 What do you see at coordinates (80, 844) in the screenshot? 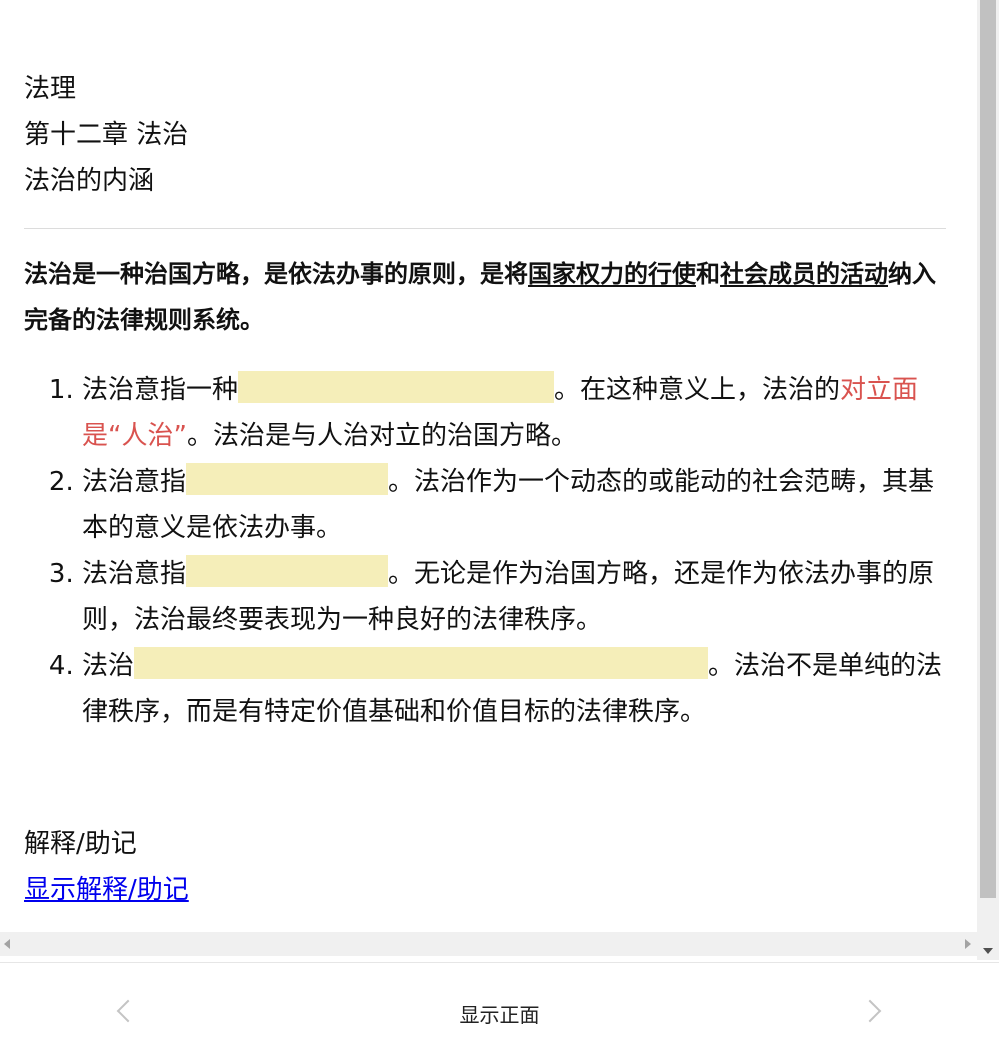
I see `extra-field-label: 解释/助记` at bounding box center [80, 844].